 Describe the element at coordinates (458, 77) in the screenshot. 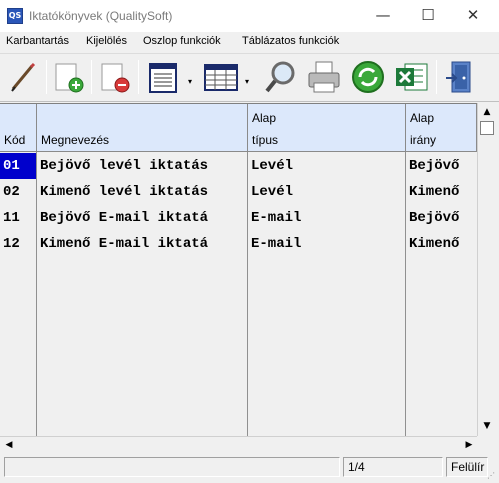

I see `exit-icon` at that location.